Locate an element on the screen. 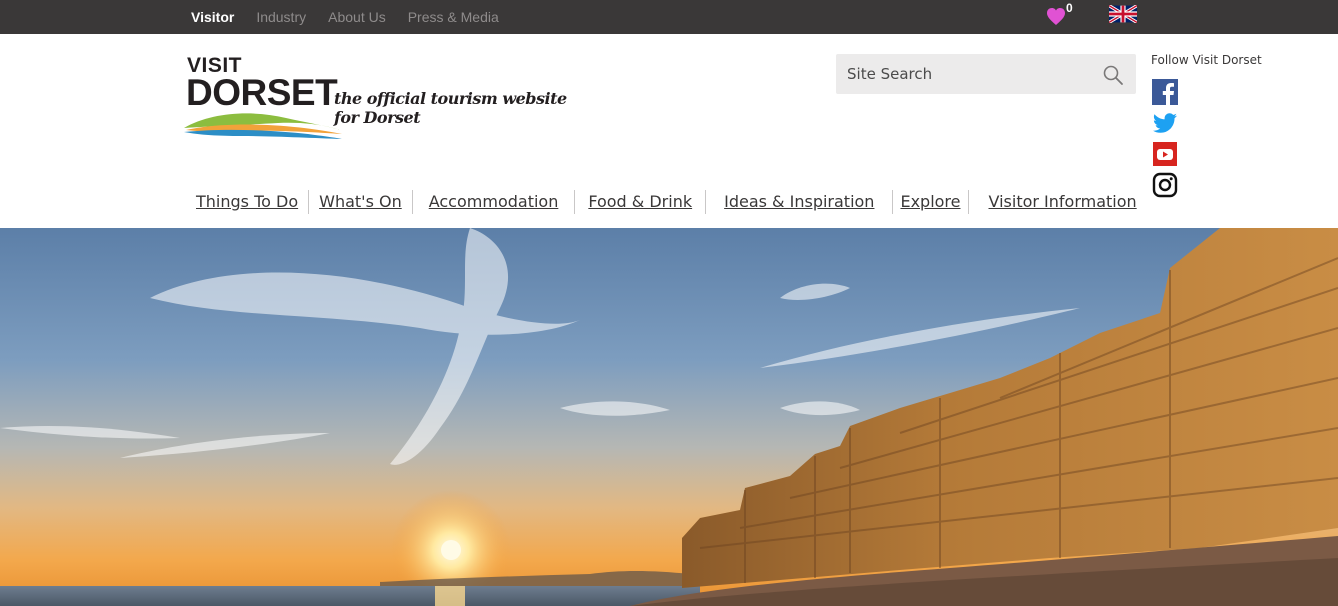 The width and height of the screenshot is (1338, 606). favourites-count: 0 is located at coordinates (1069, 8).